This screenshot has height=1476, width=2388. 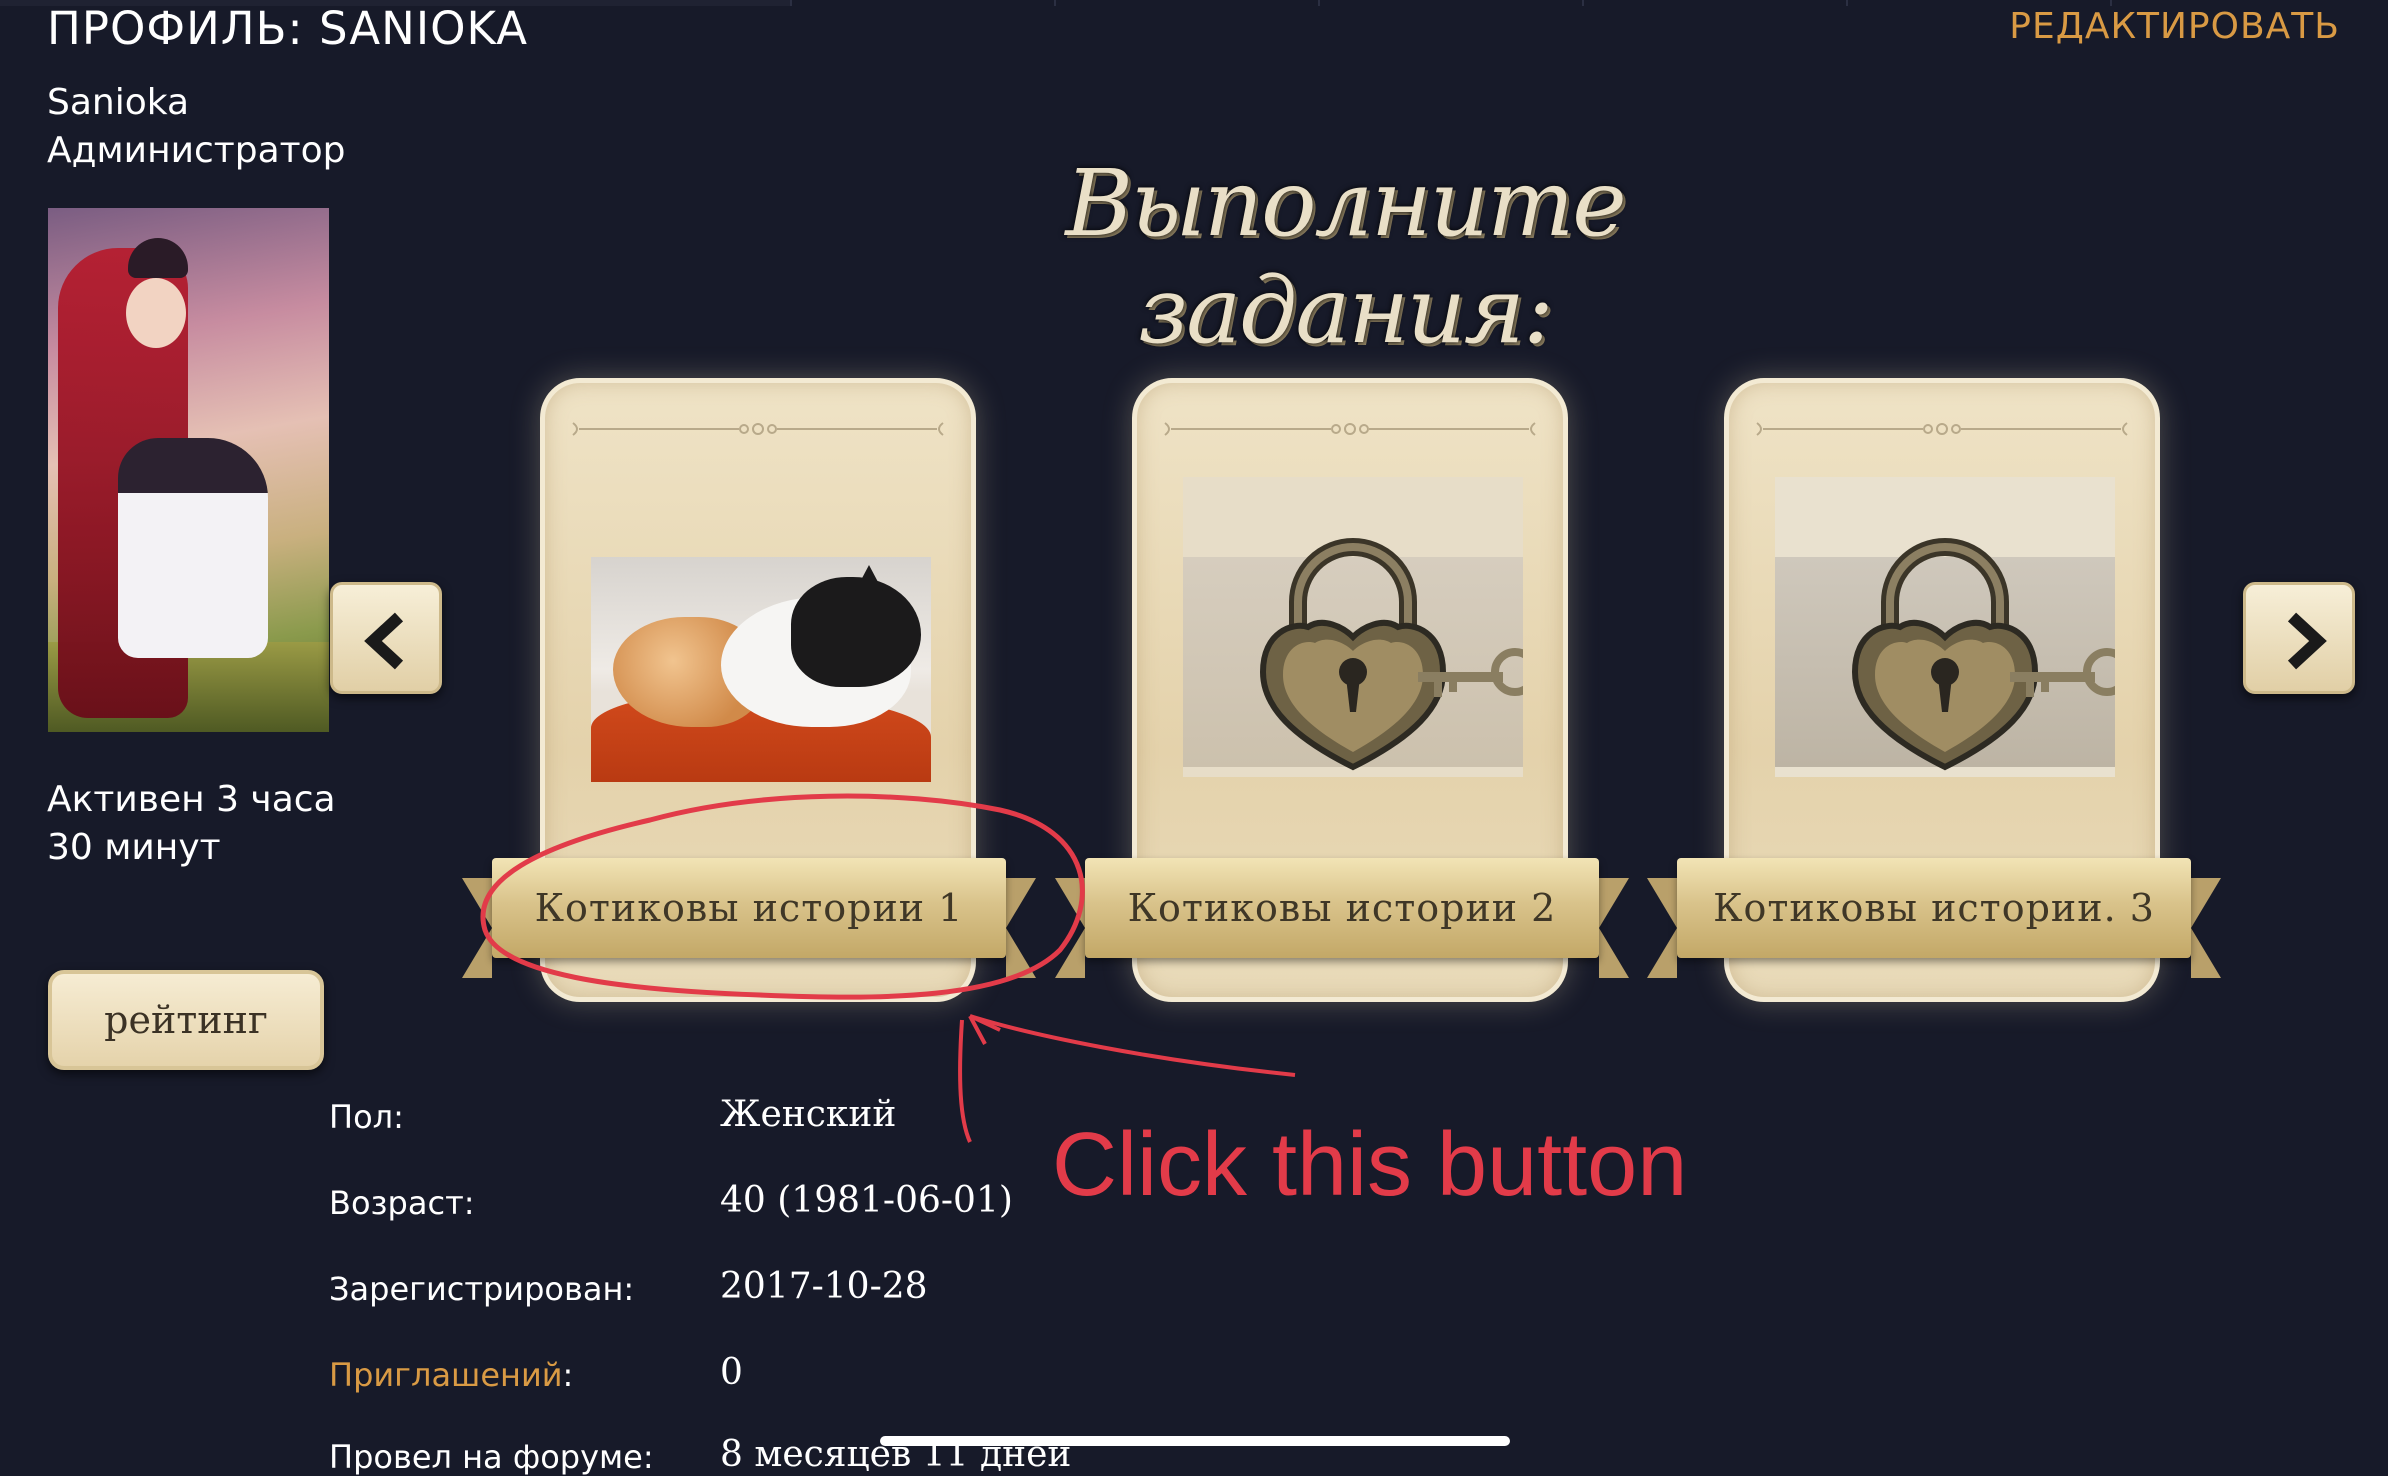 What do you see at coordinates (1195, 1441) in the screenshot?
I see `home-indicator` at bounding box center [1195, 1441].